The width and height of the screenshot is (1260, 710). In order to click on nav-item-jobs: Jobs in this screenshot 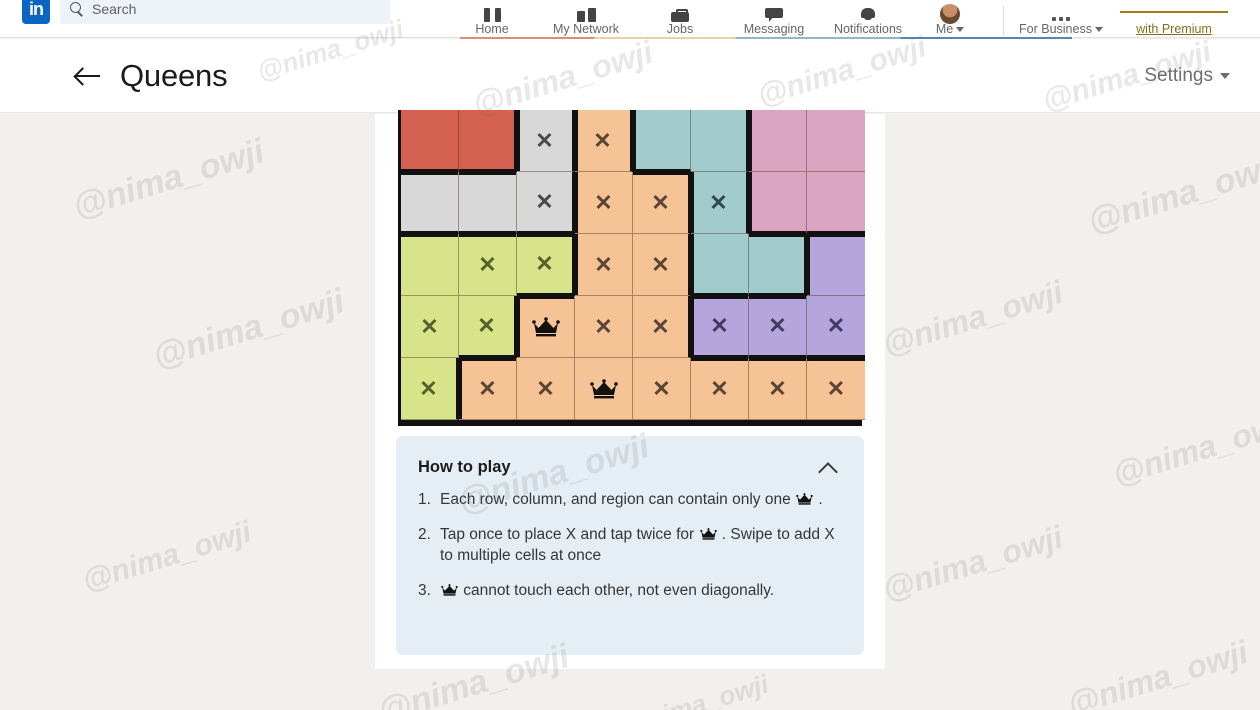, I will do `click(680, 19)`.